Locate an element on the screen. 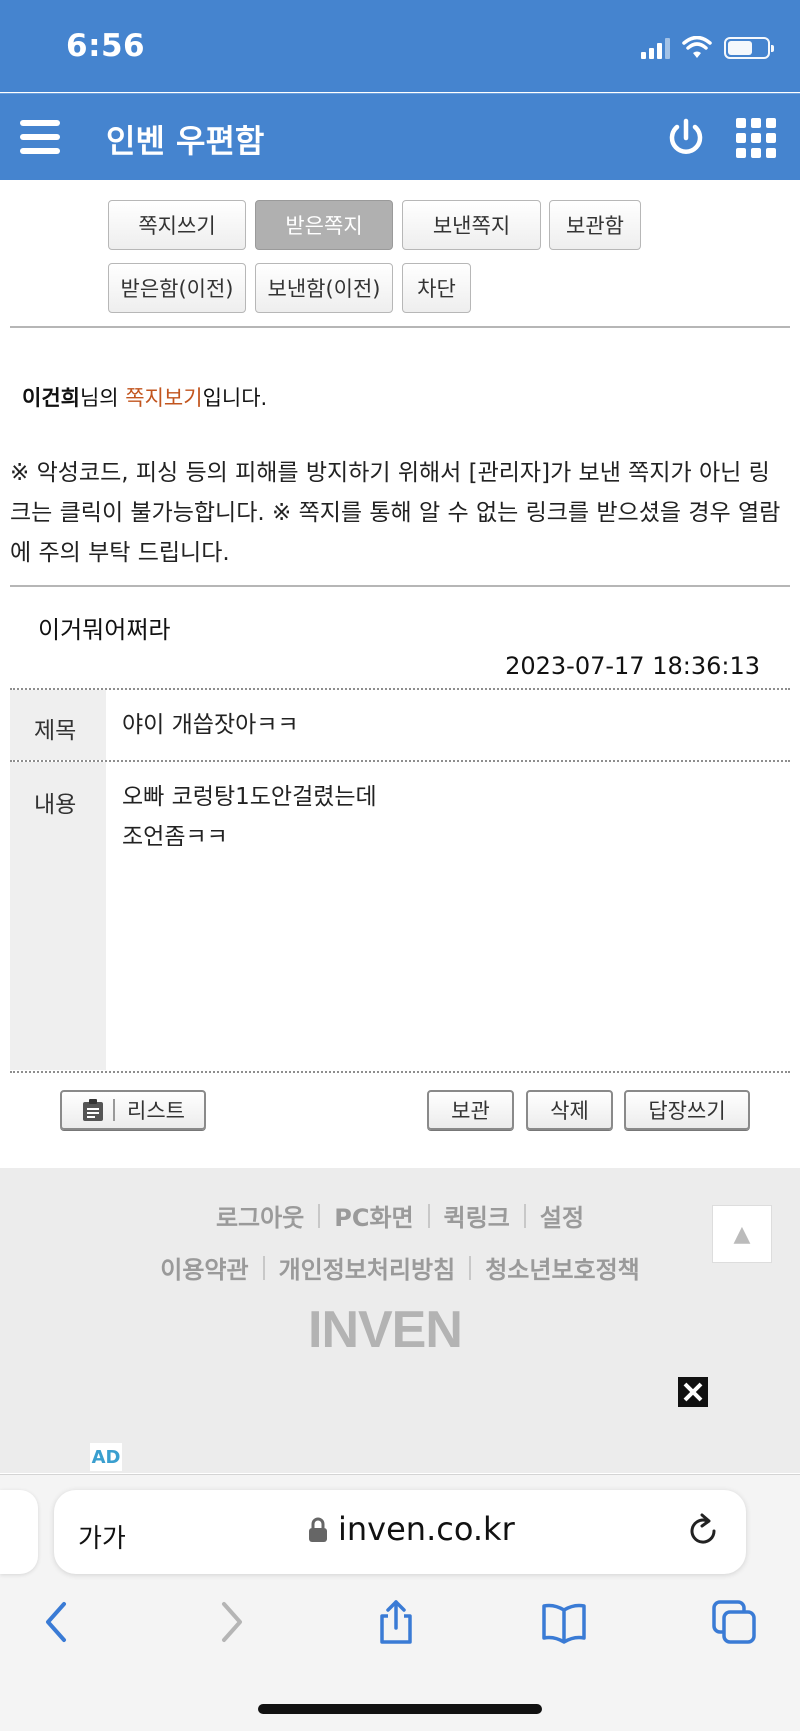  clipboard-icon is located at coordinates (93, 1110).